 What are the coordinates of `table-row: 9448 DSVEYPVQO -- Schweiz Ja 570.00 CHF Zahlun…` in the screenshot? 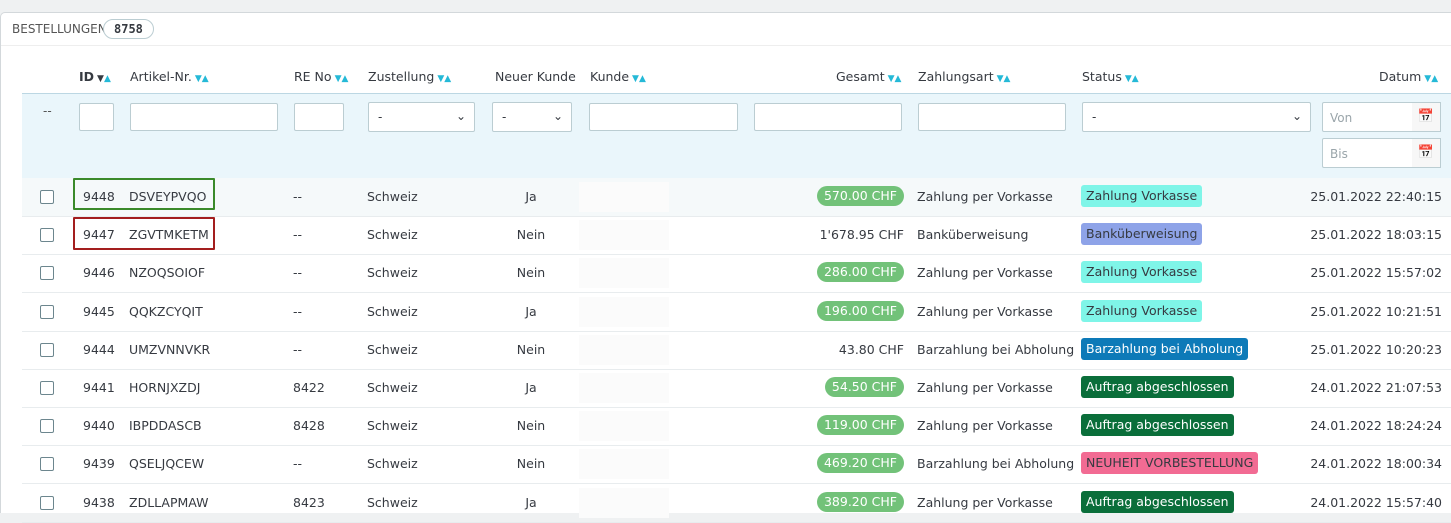 It's located at (736, 197).